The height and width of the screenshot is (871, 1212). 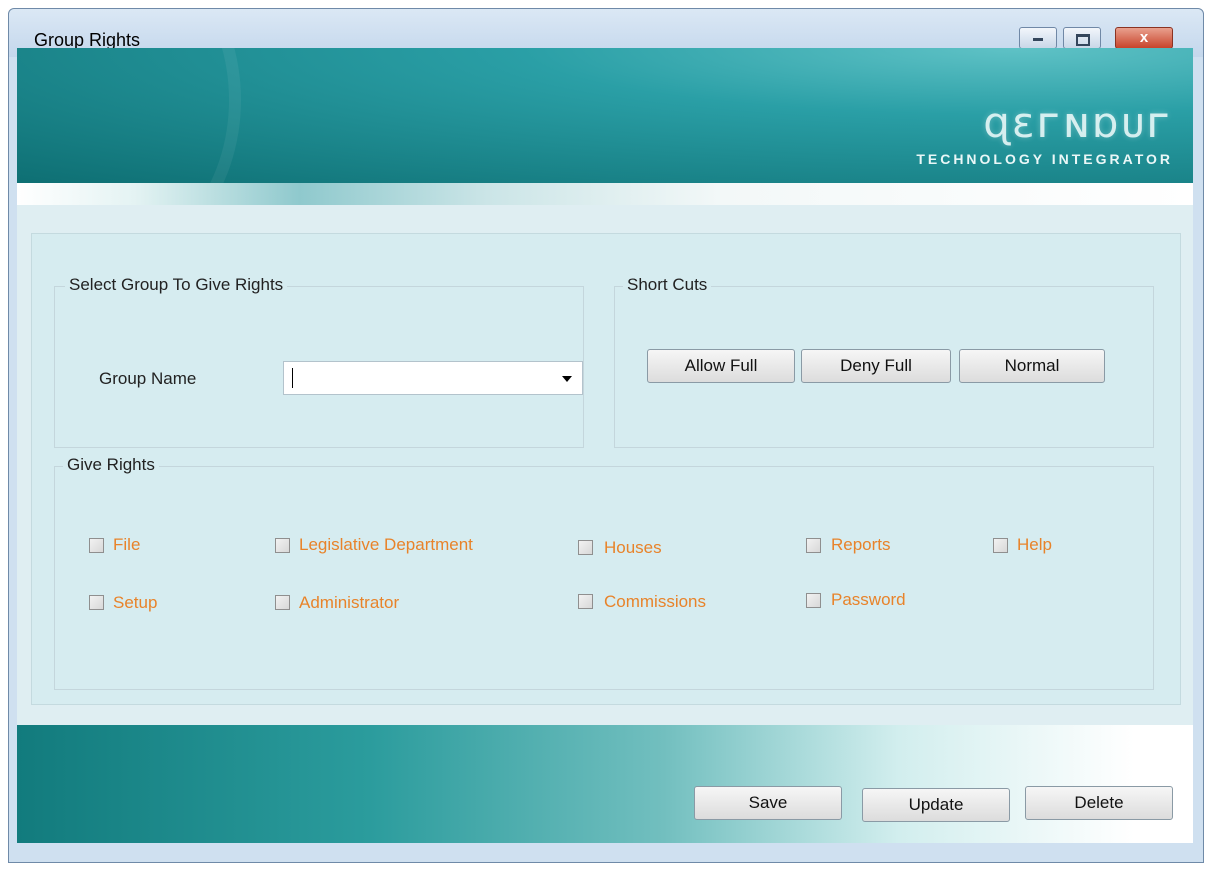 I want to click on help-checkbox, so click(x=1000, y=545).